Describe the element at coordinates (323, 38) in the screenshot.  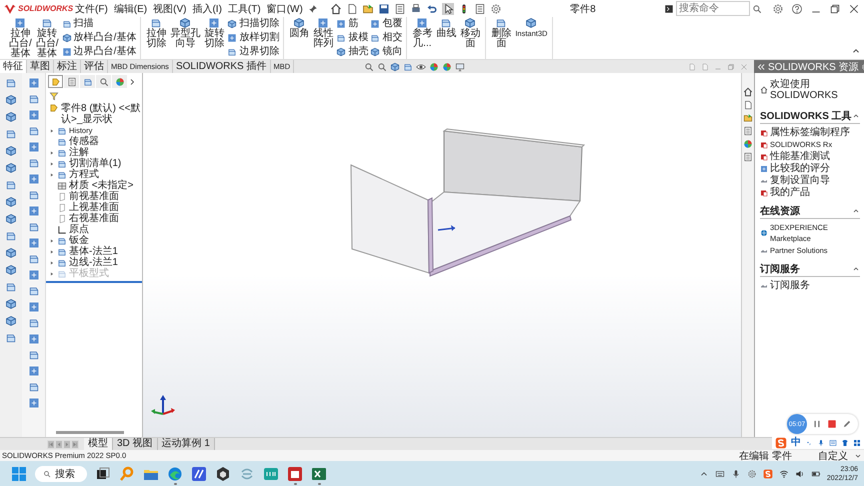
I see `ribbon-button: 线性 阵列` at that location.